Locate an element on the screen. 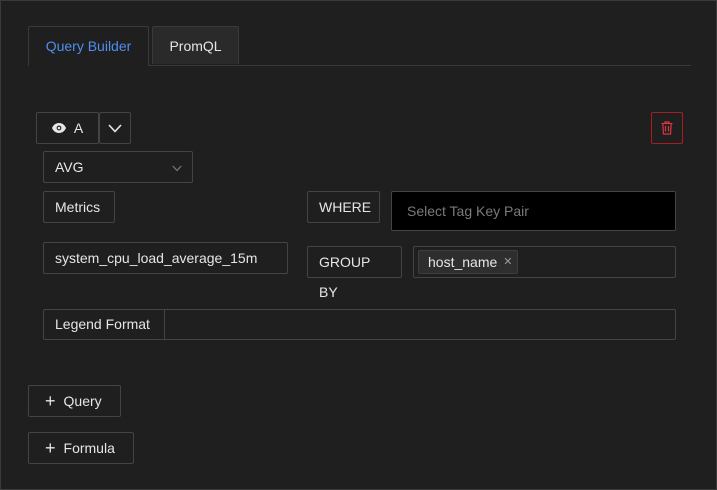  metrics-label: Metrics is located at coordinates (79, 207).